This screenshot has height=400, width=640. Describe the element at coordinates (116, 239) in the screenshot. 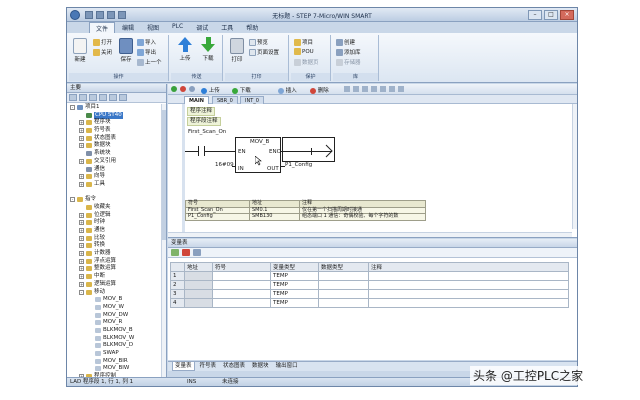

I see `tree-item: + 比较` at that location.